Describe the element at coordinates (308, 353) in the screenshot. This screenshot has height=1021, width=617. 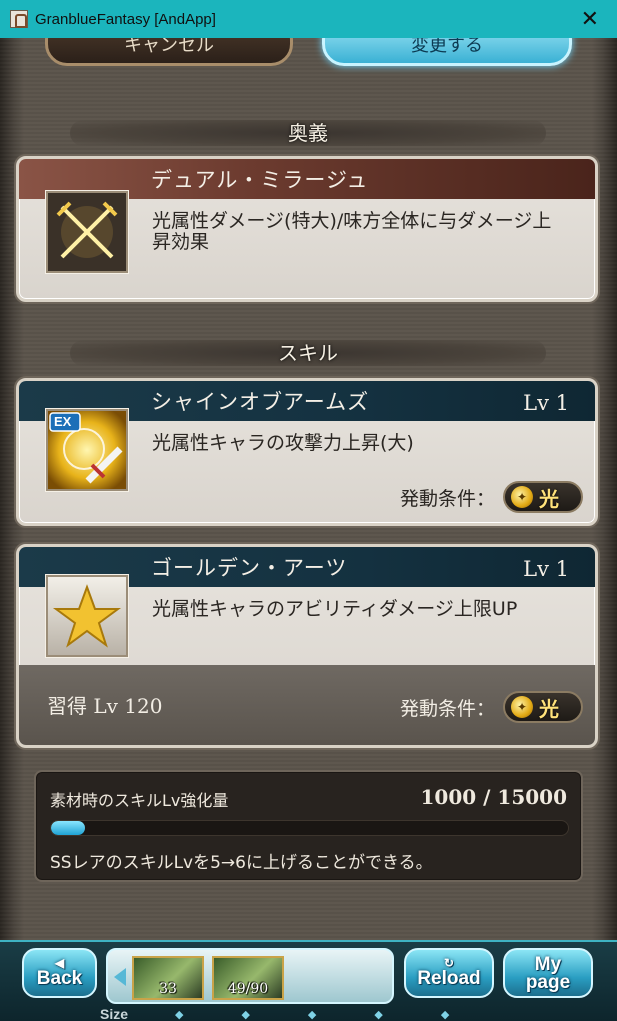
I see `section-label-skill: スキル` at that location.